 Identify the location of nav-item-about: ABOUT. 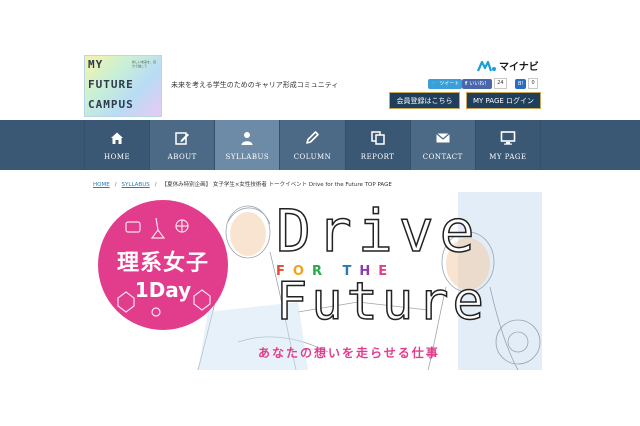
(183, 145).